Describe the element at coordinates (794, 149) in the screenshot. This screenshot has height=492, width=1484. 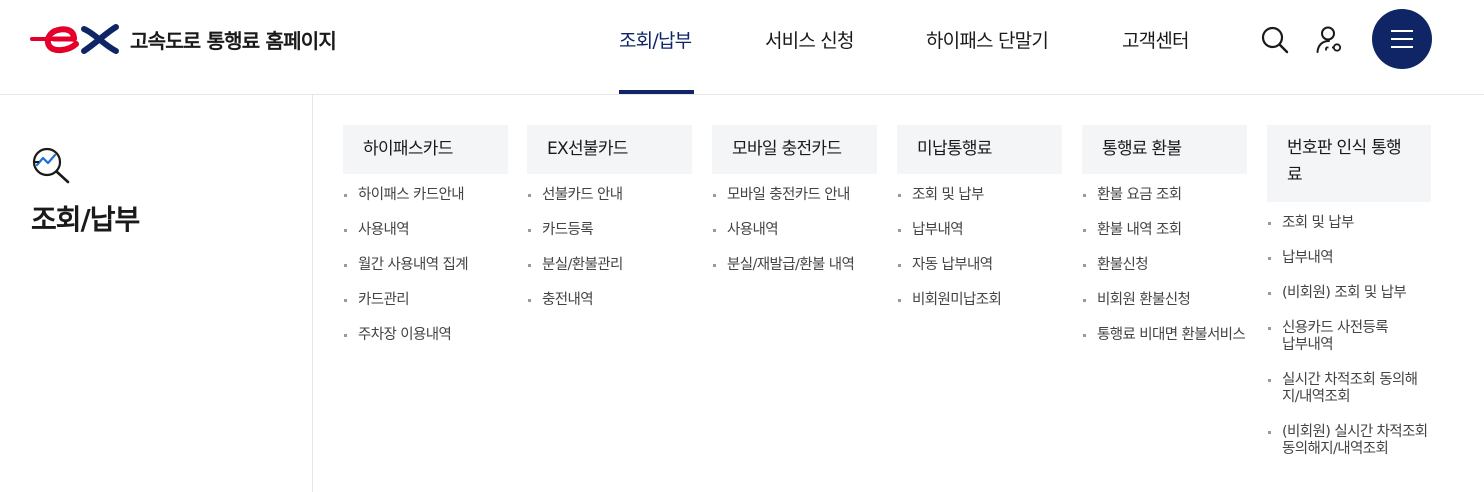
I see `menu-column-heading: 모바일 충전카드` at that location.